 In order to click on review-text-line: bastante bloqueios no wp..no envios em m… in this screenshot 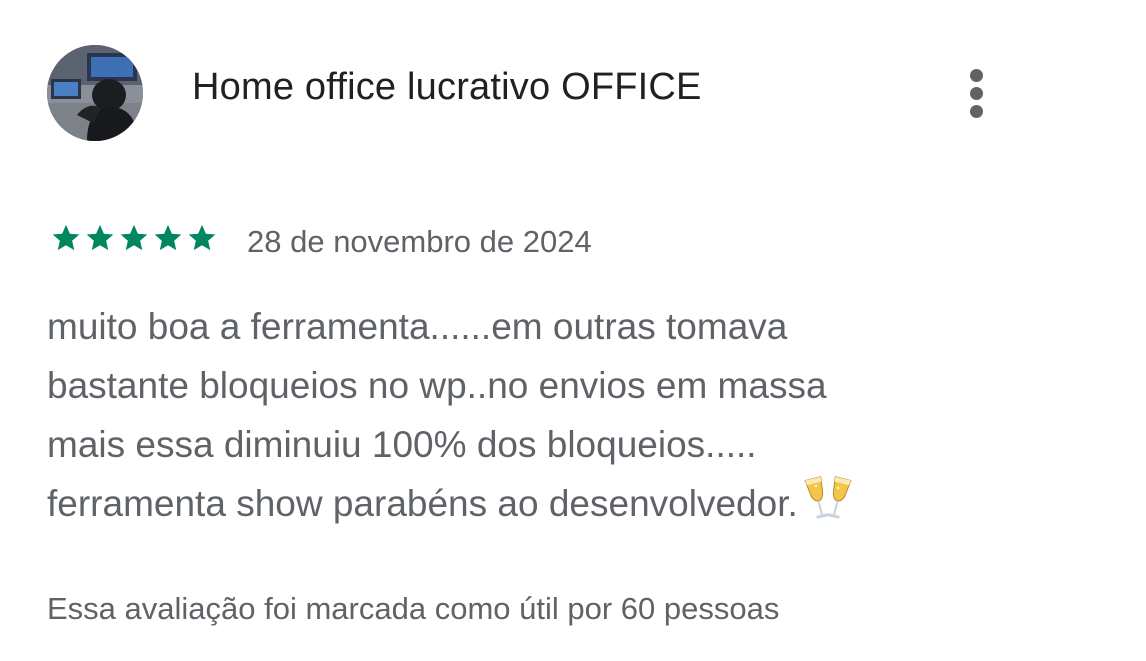, I will do `click(437, 385)`.